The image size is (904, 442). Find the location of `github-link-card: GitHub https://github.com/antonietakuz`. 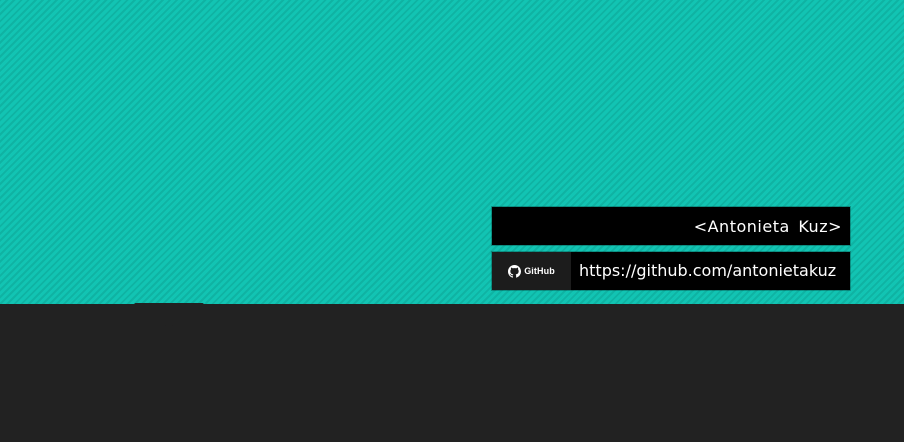

github-link-card: GitHub https://github.com/antonietakuz is located at coordinates (671, 271).